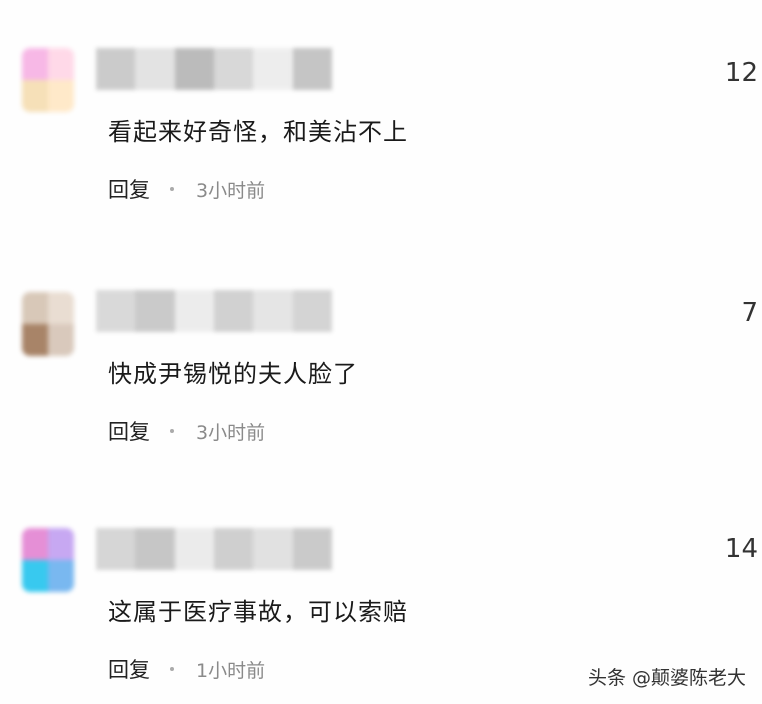 The width and height of the screenshot is (762, 704). What do you see at coordinates (741, 549) in the screenshot?
I see `like-count: 14` at bounding box center [741, 549].